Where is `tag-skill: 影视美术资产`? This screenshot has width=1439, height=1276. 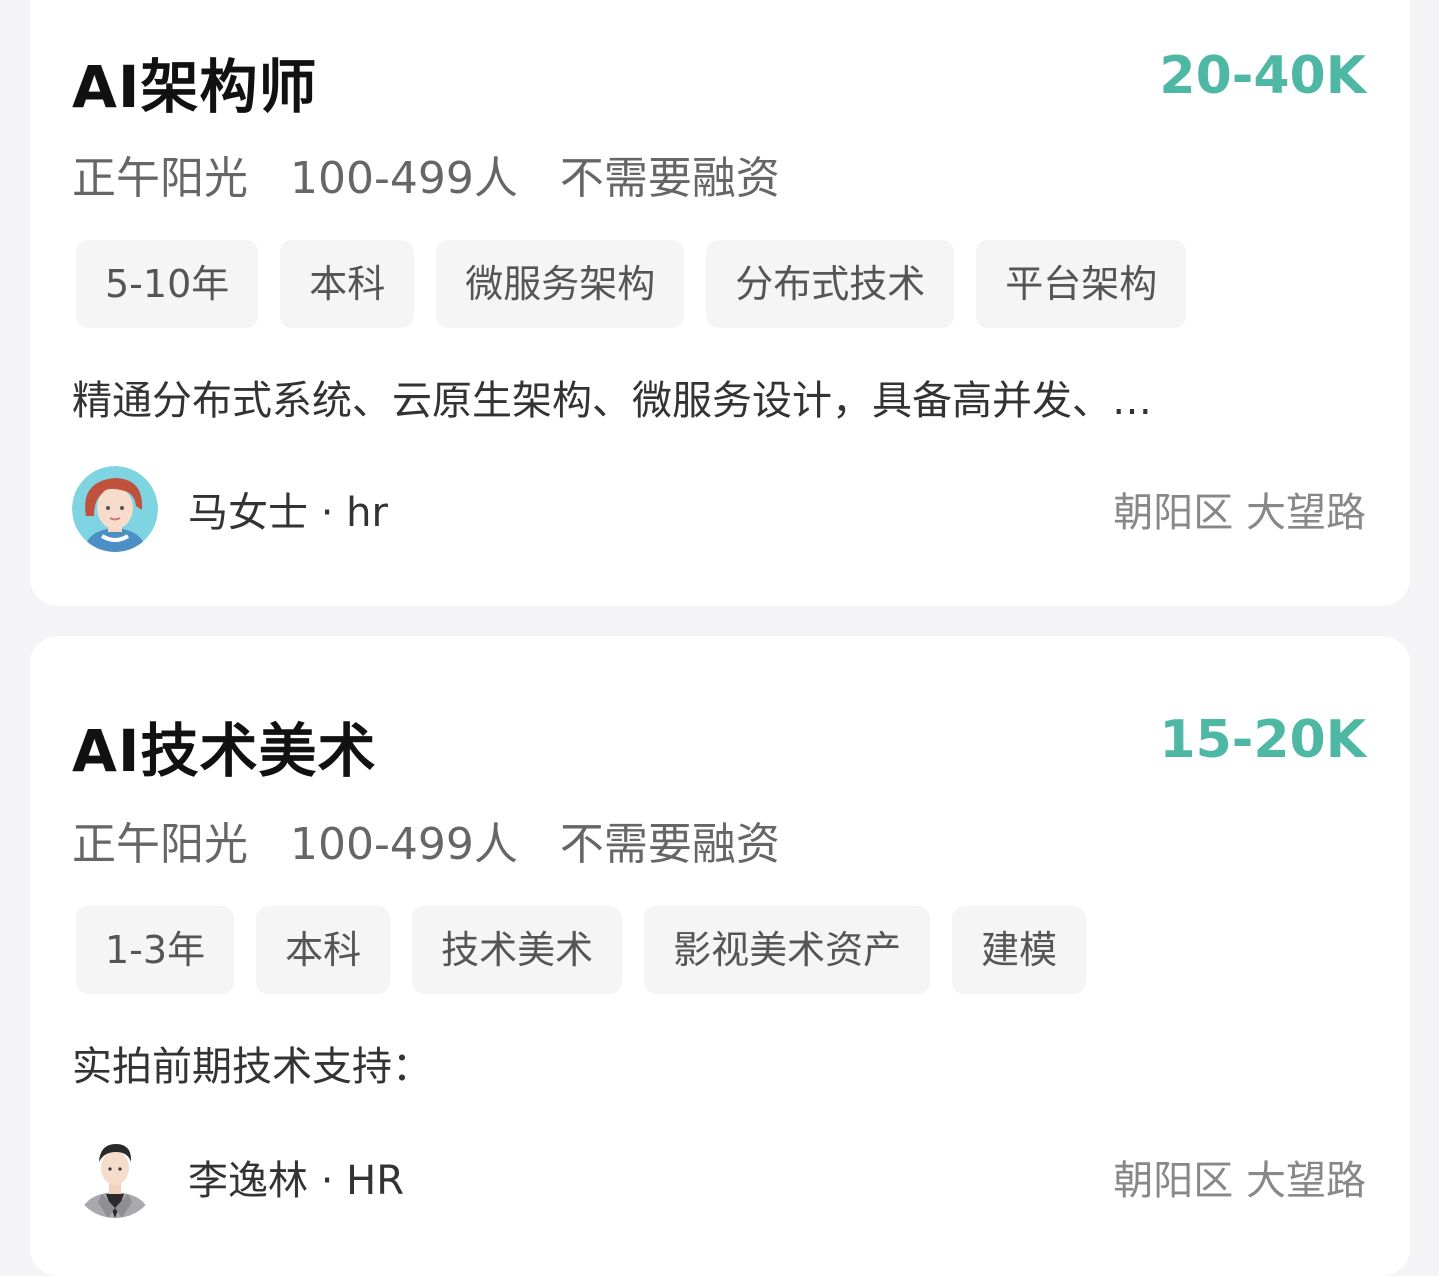
tag-skill: 影视美术资产 is located at coordinates (787, 950).